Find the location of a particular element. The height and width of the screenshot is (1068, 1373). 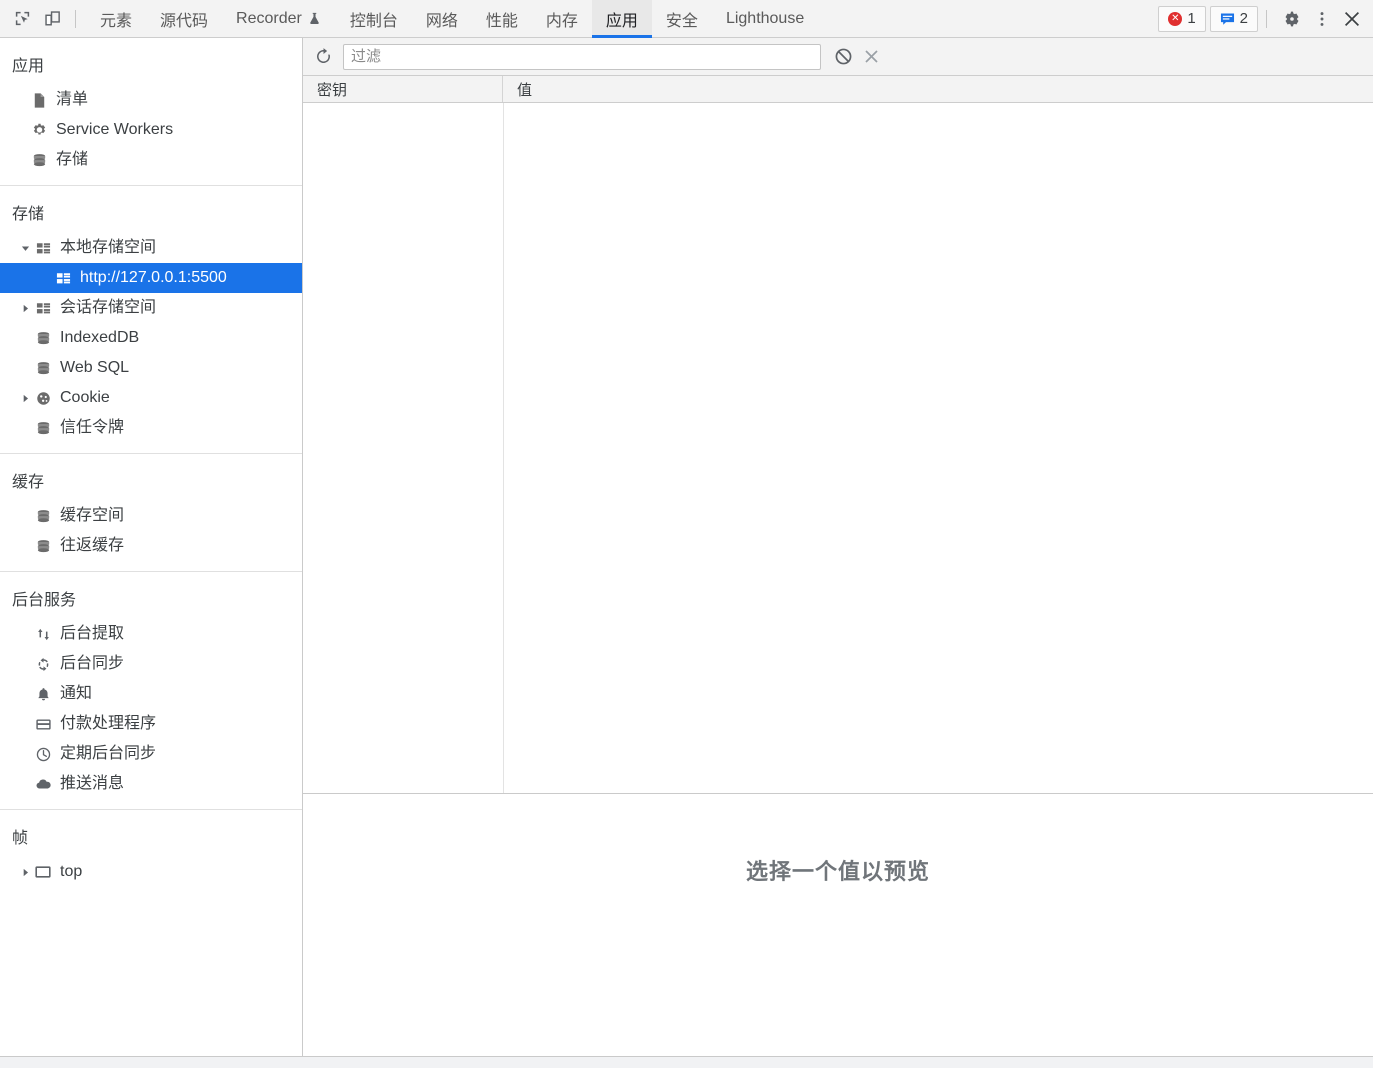

tab-performance: 性能 is located at coordinates (502, 19).